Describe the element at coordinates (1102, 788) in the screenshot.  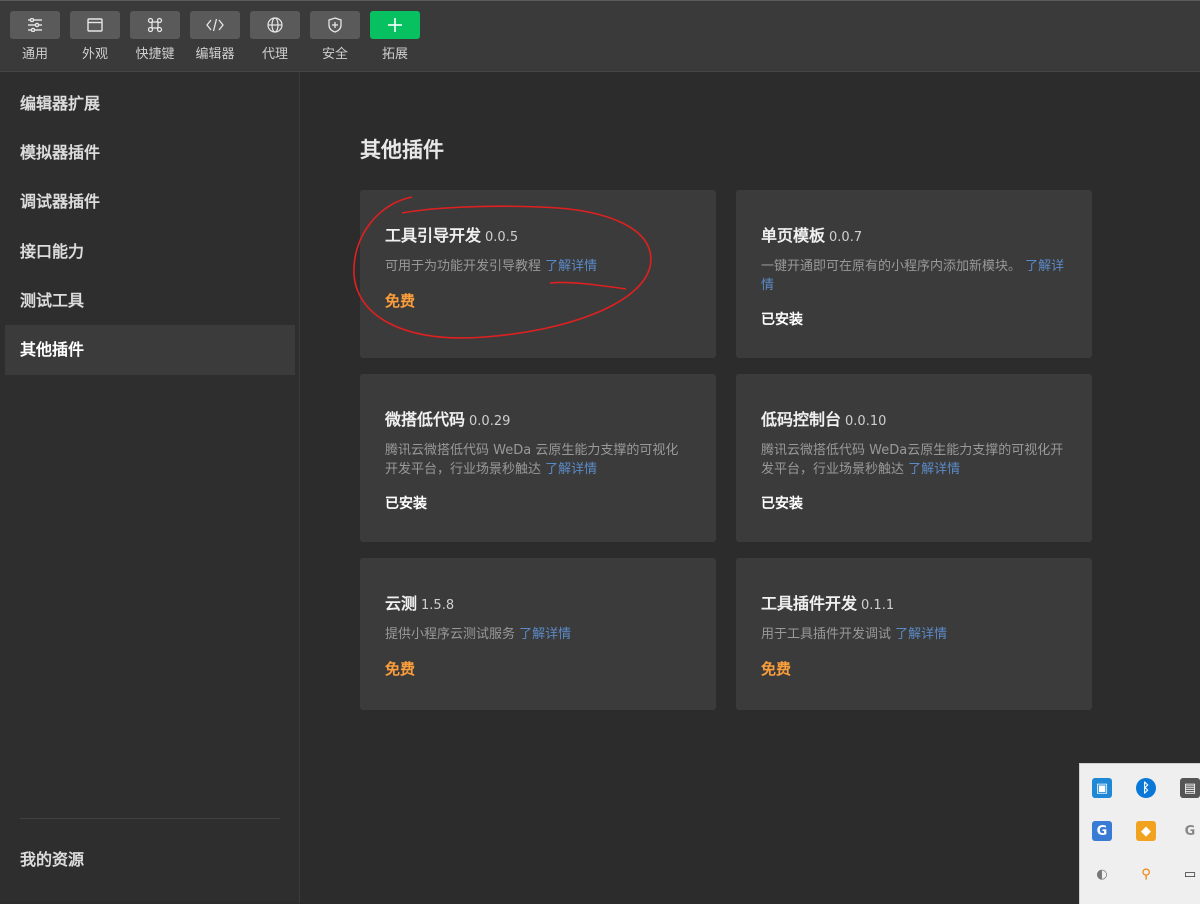
I see `monitor-app-icon: ▣` at that location.